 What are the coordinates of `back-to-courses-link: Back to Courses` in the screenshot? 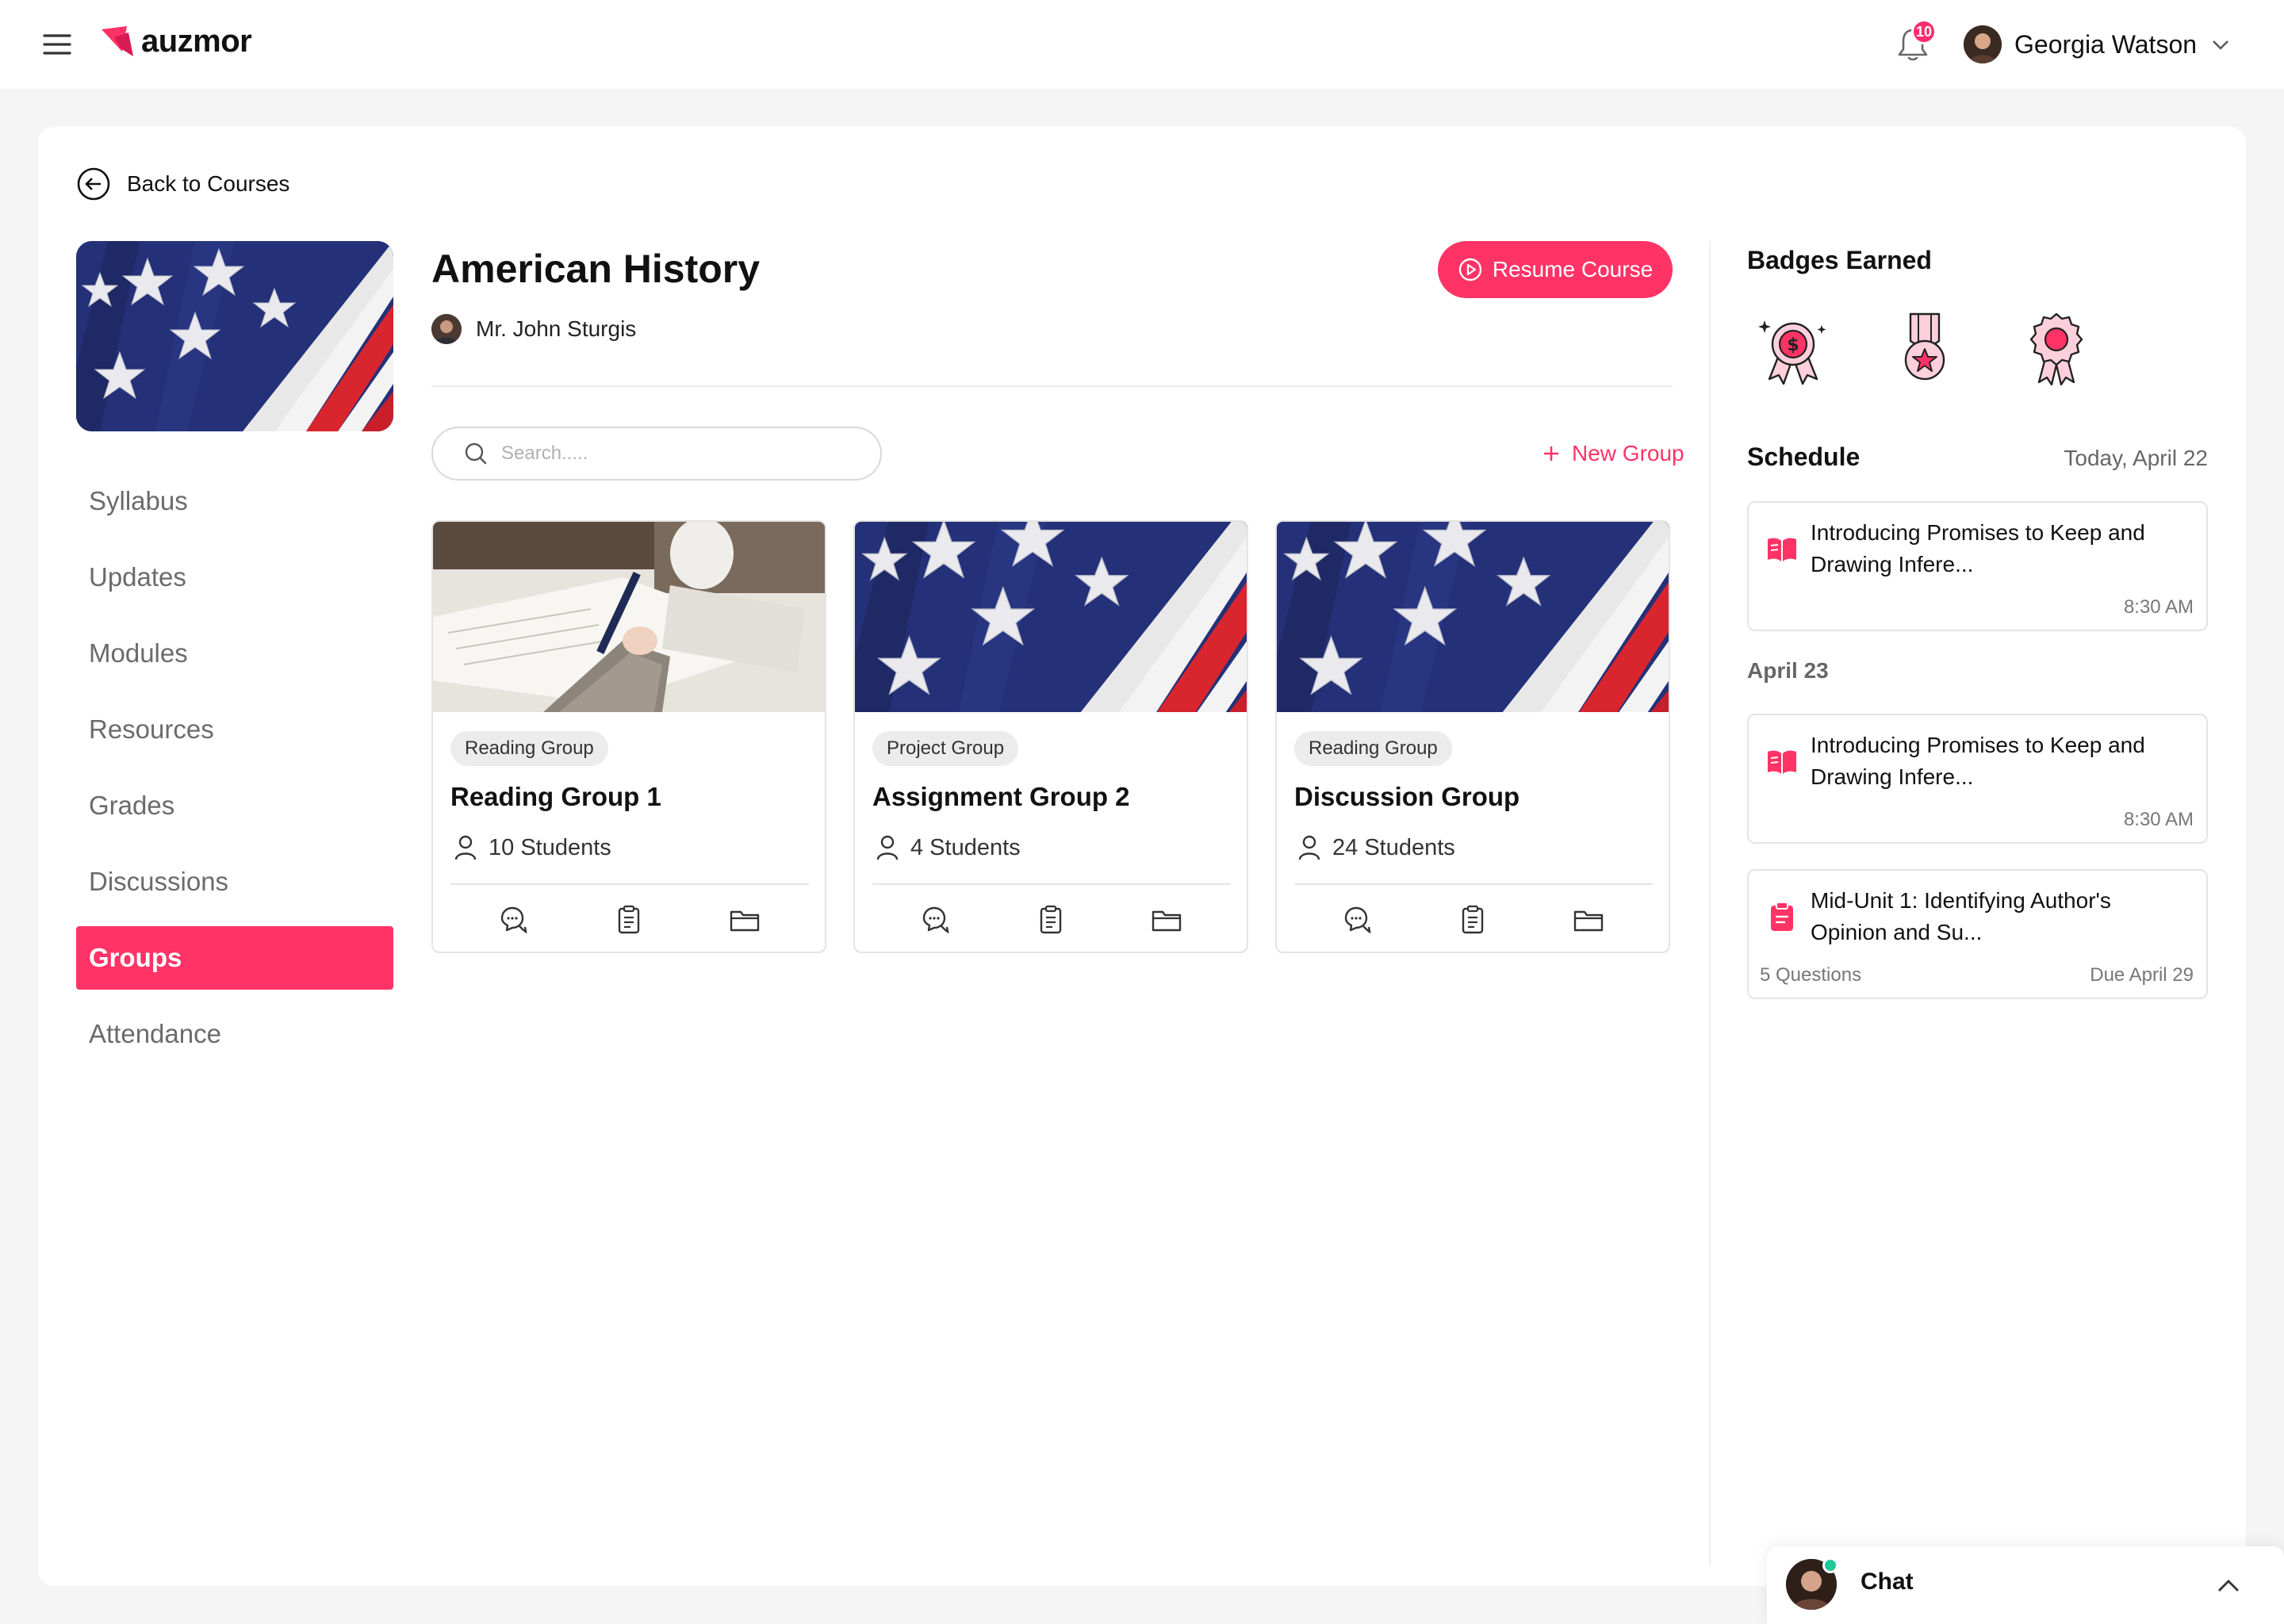 It's located at (182, 184).